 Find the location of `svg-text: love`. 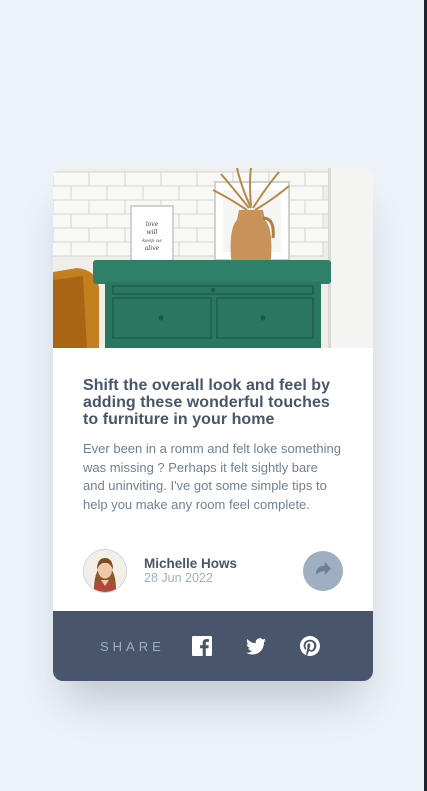

svg-text: love is located at coordinates (152, 224).